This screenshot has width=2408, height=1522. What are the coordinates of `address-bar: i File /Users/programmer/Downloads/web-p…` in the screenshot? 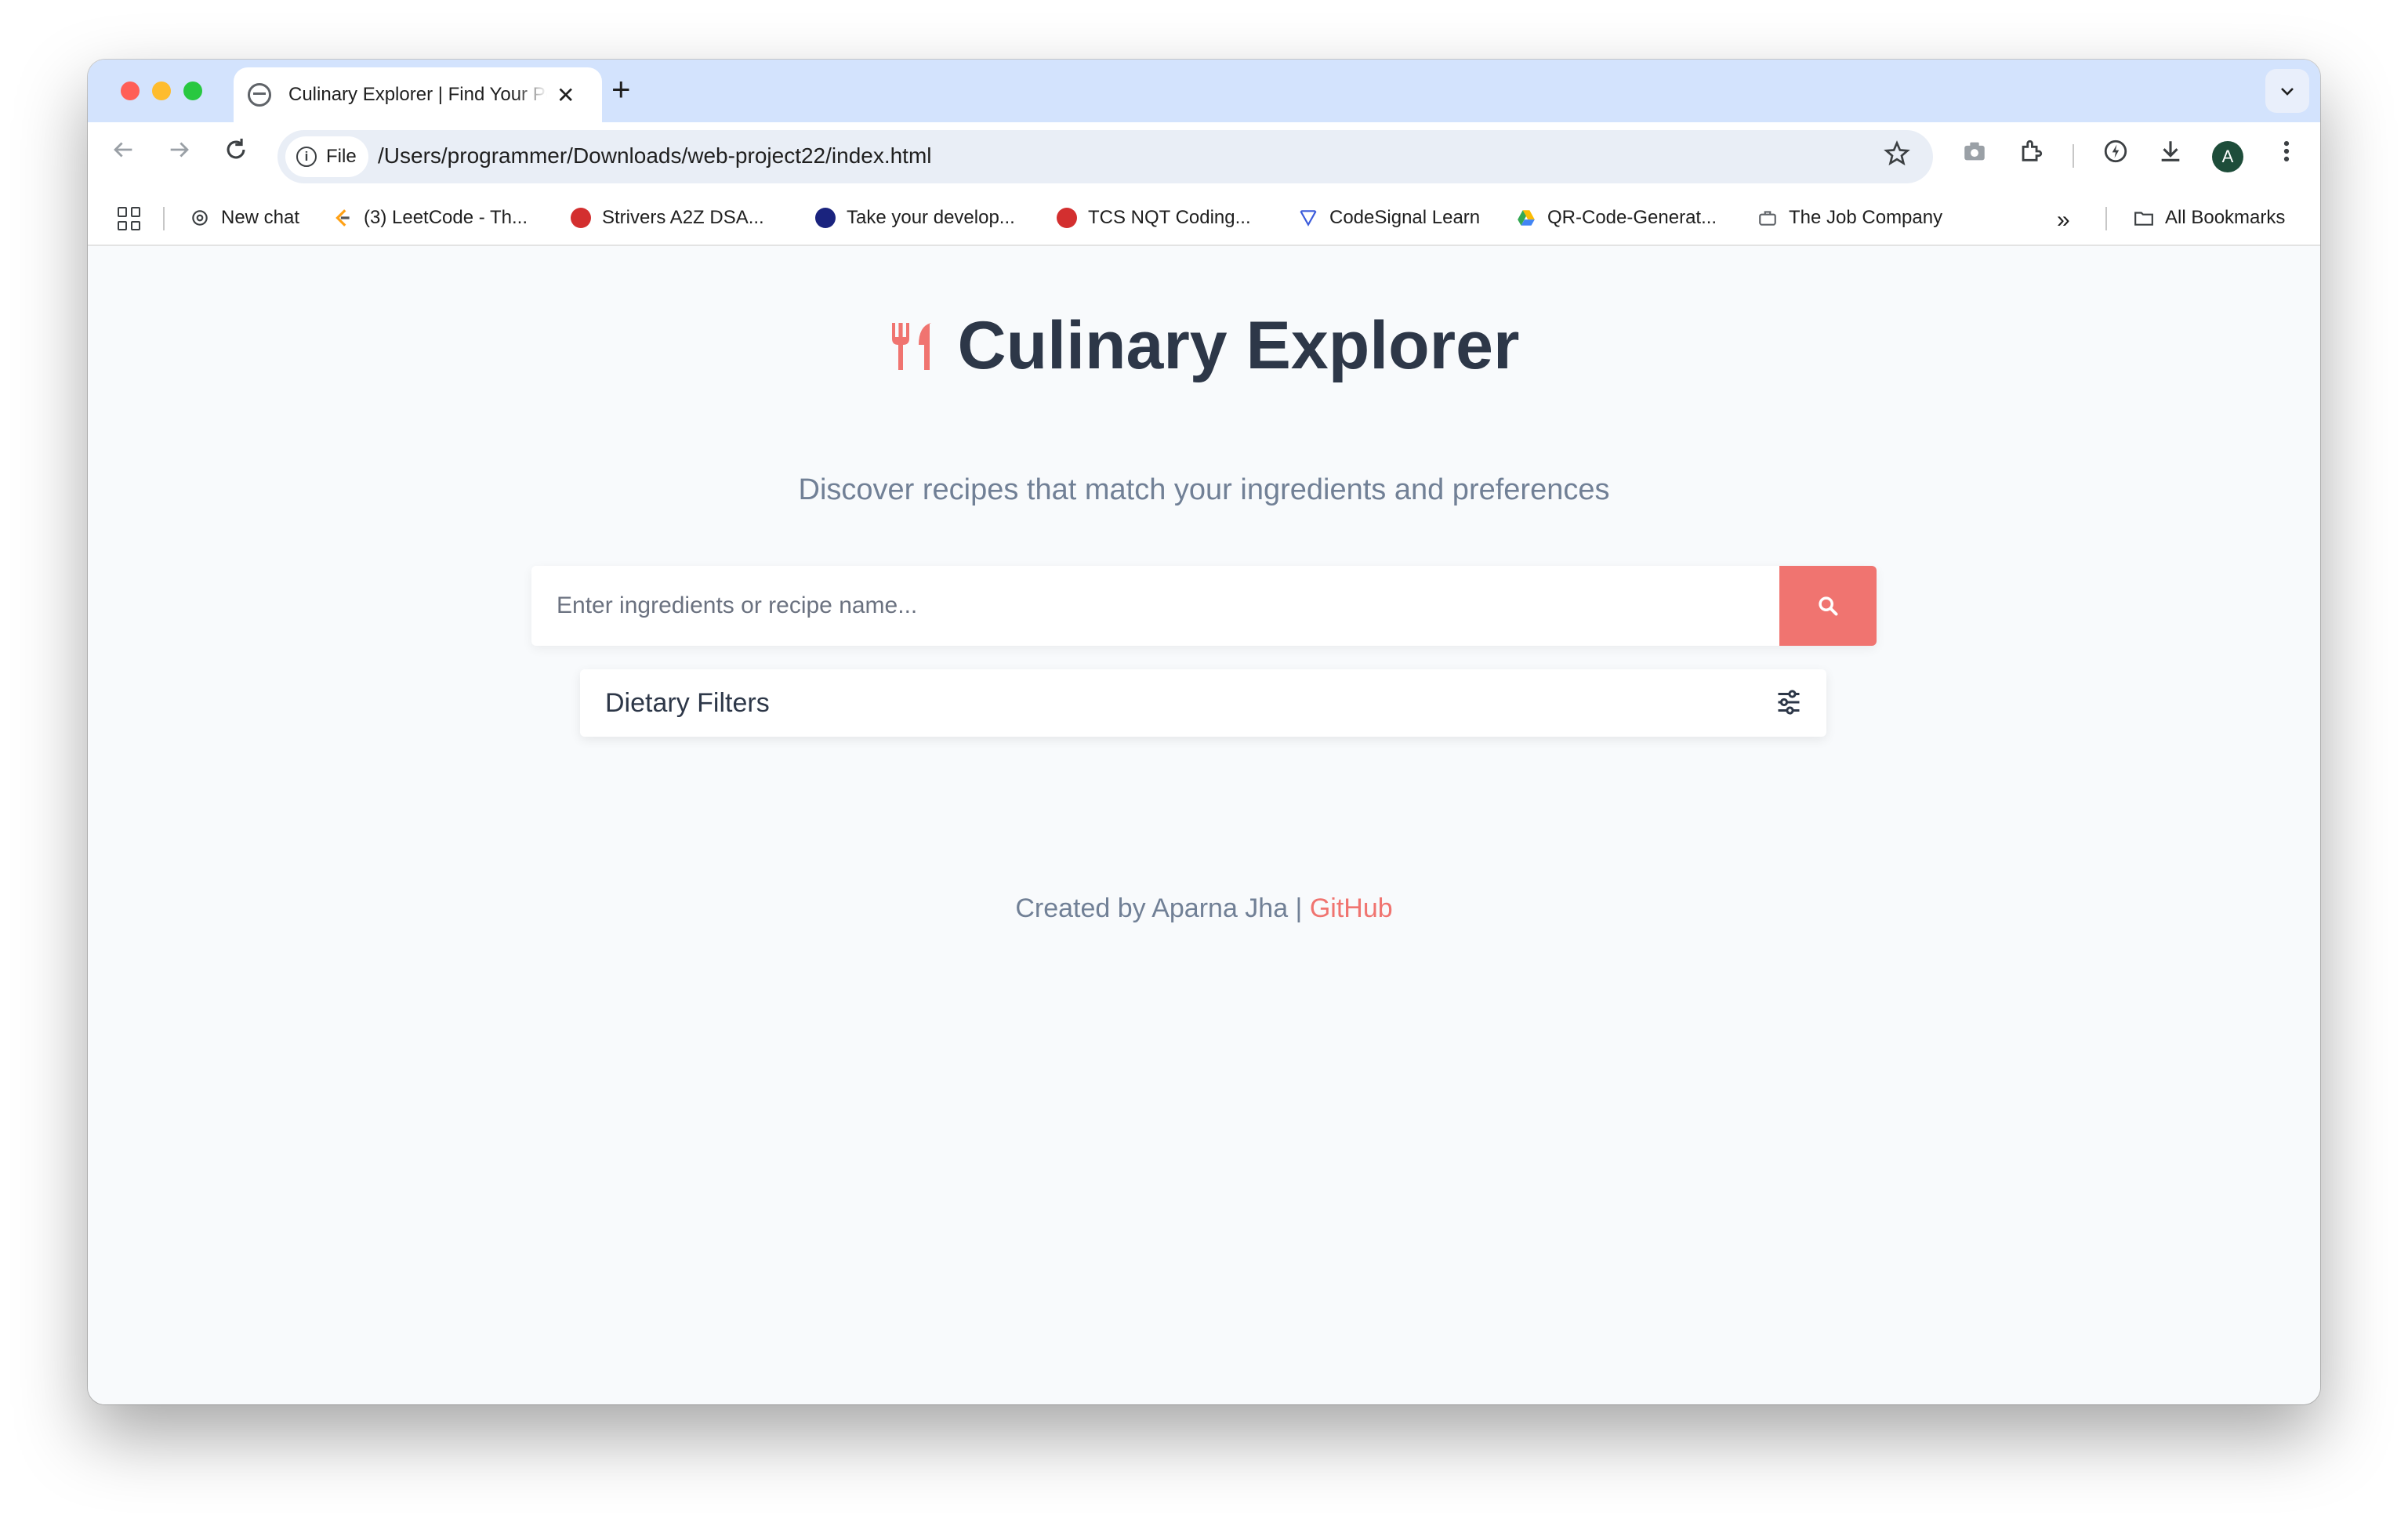 It's located at (1105, 156).